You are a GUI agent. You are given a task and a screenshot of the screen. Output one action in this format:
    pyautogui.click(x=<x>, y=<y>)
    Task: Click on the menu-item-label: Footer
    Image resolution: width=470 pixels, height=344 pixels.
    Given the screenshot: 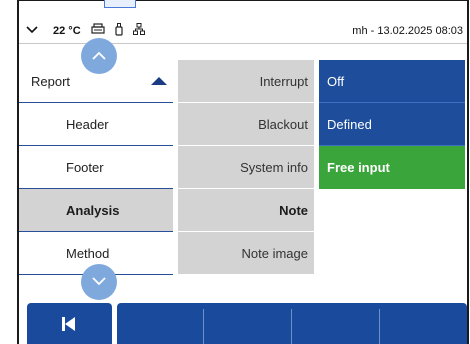 What is the action you would take?
    pyautogui.click(x=85, y=167)
    